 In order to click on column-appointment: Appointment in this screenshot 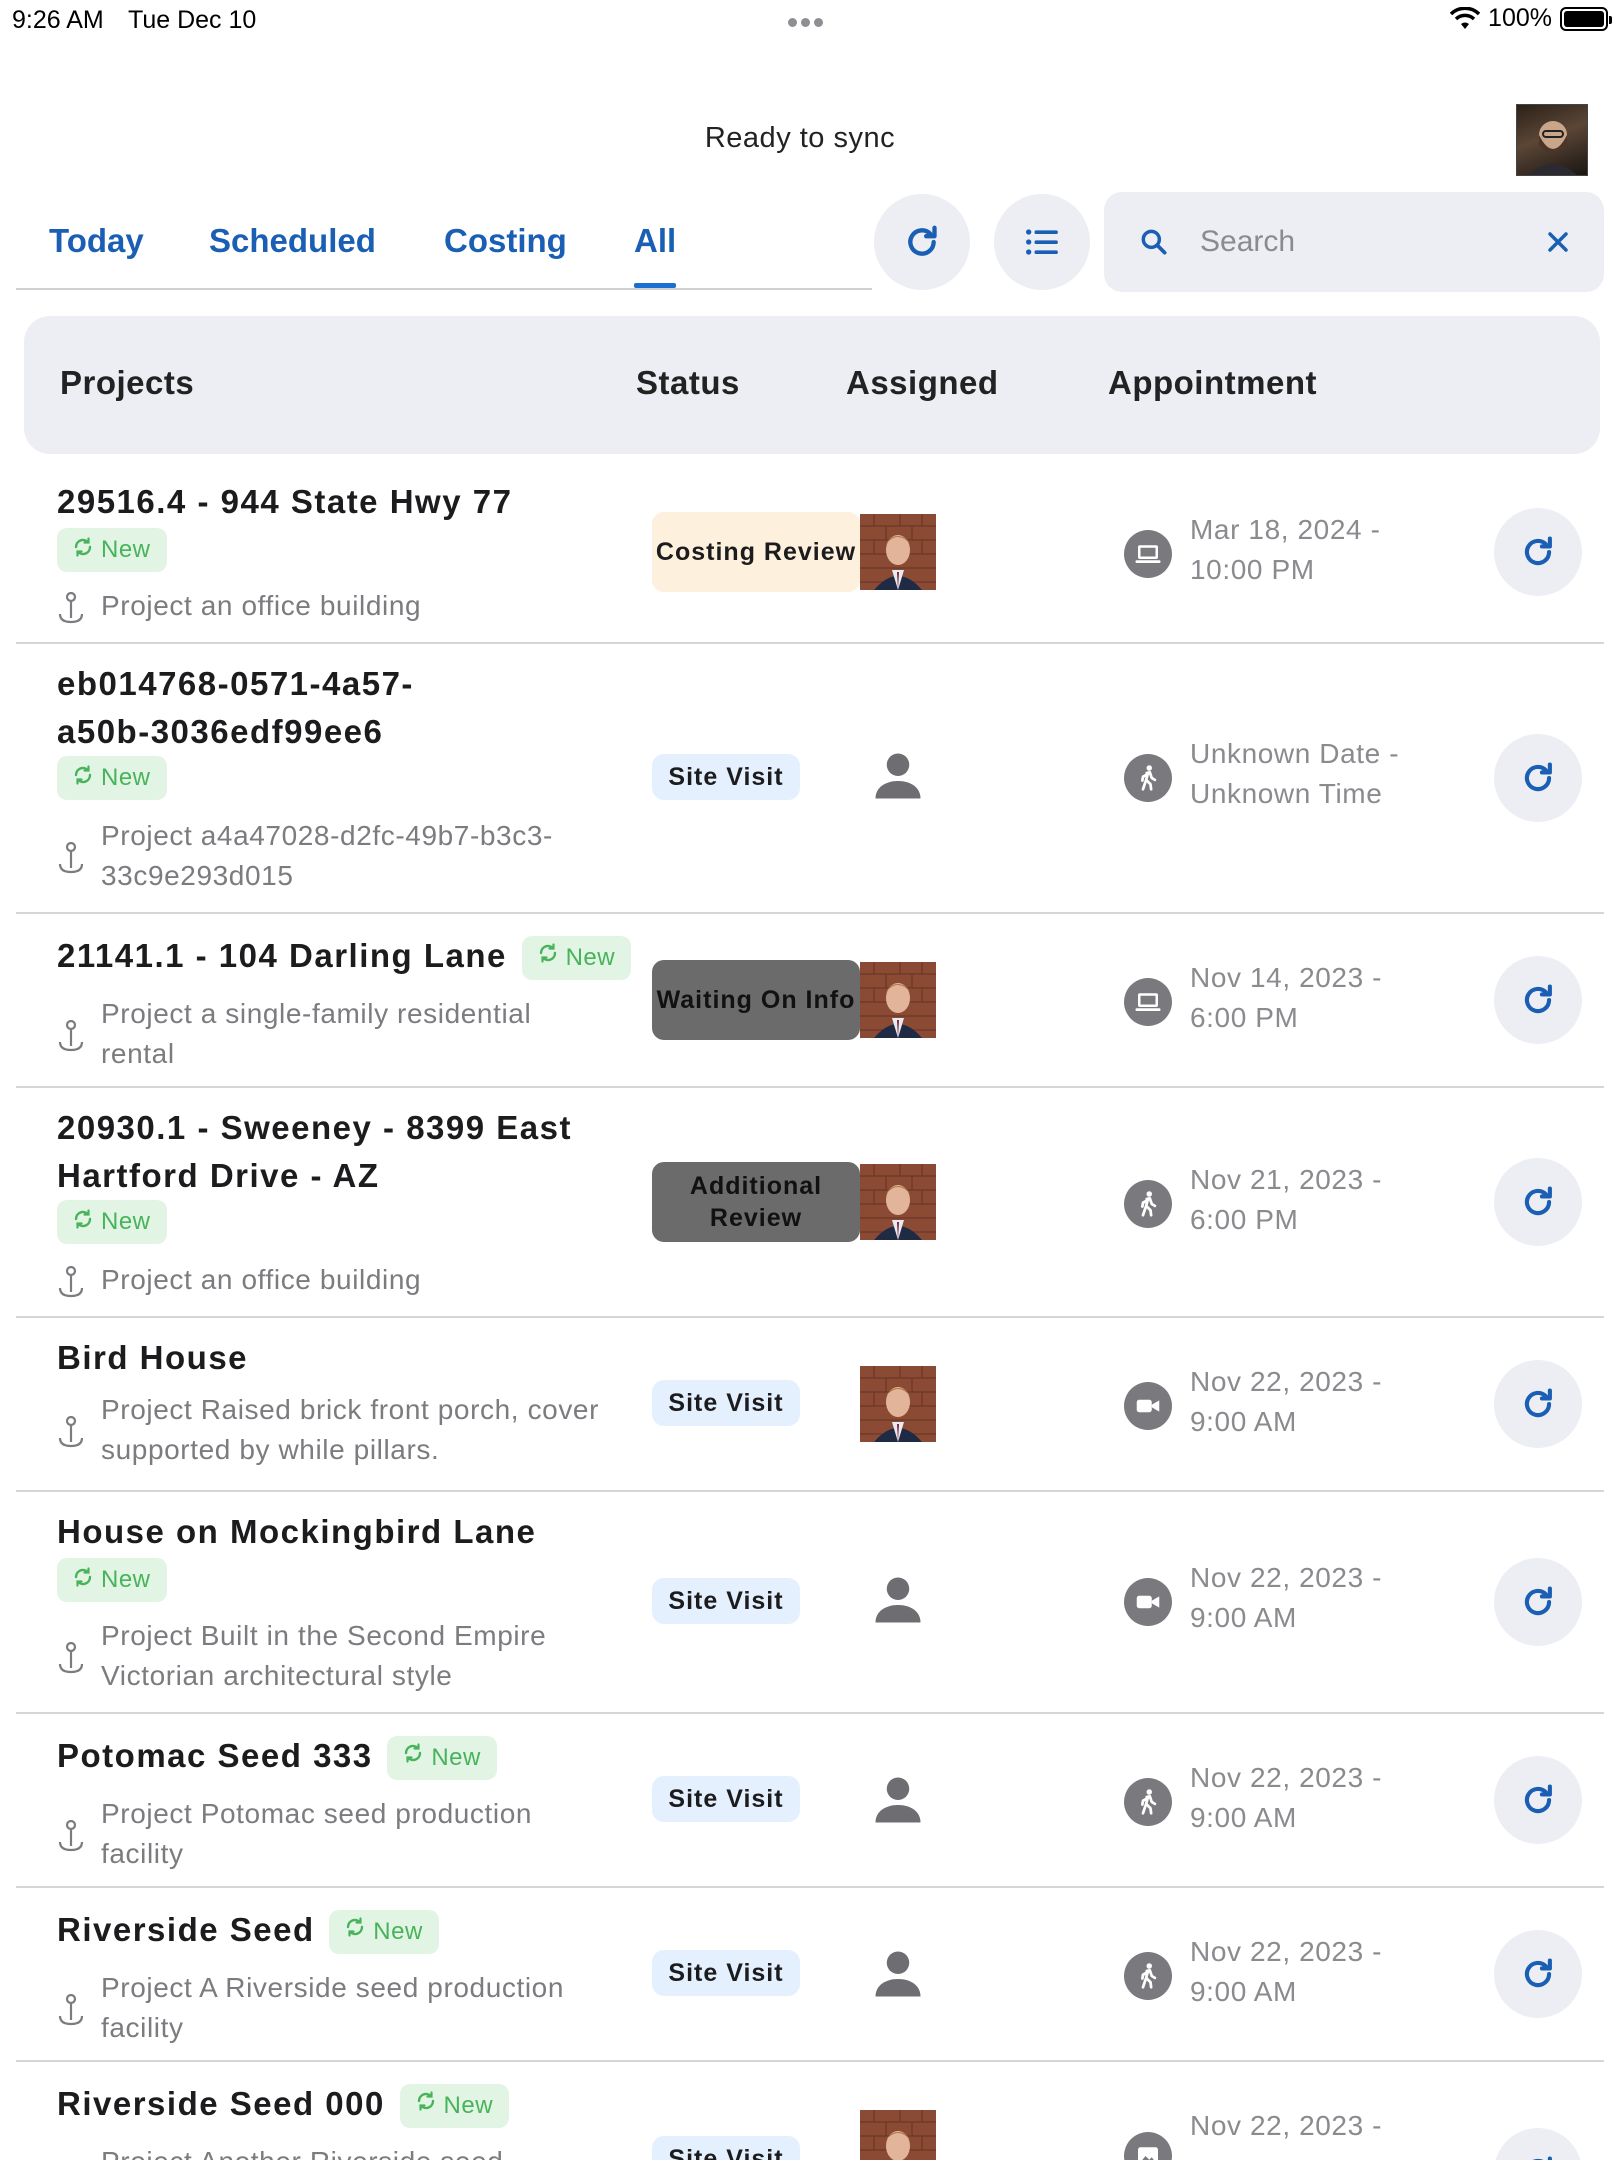, I will do `click(1212, 383)`.